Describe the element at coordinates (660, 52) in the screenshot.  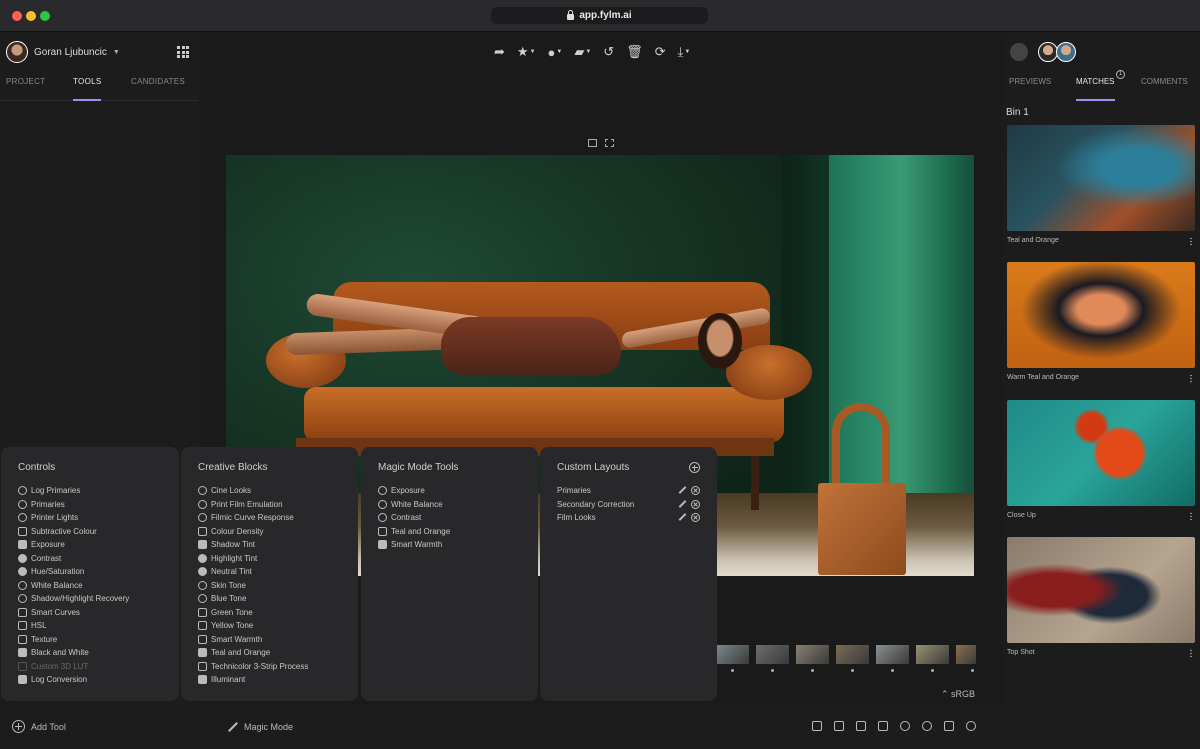
I see `sync-icon: ⟳` at that location.